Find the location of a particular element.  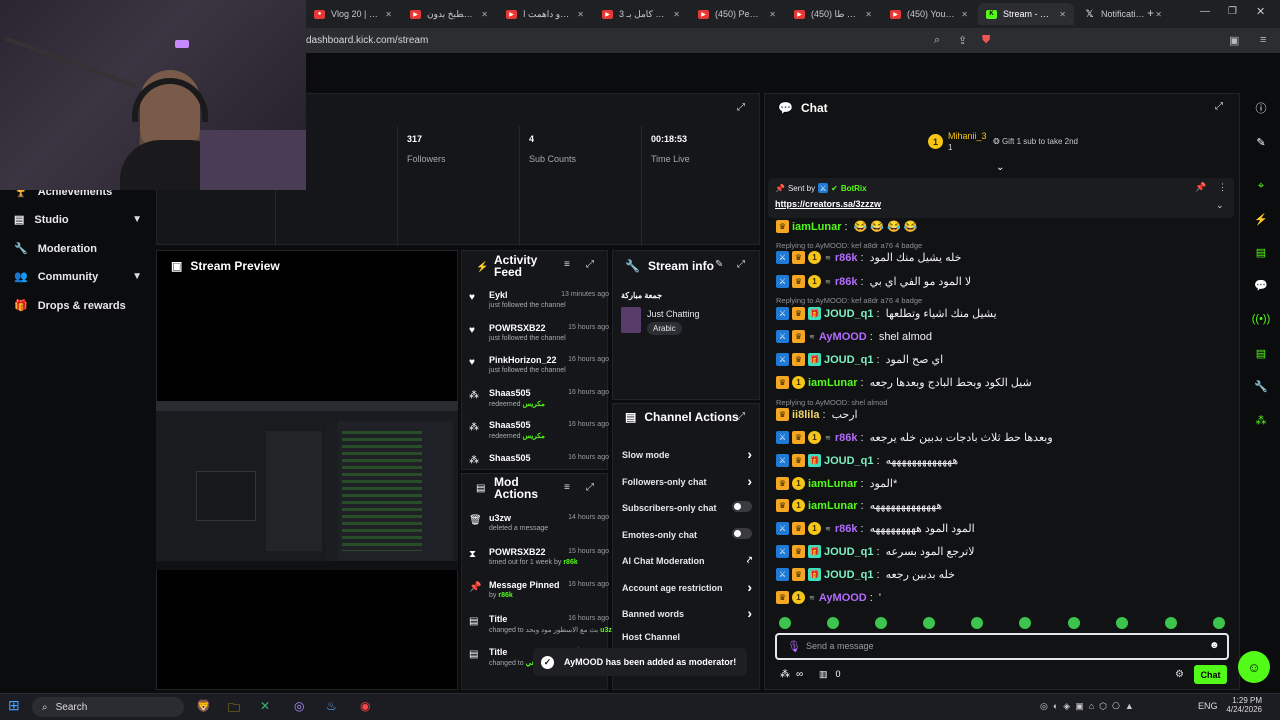

minimize-icon: — is located at coordinates (1205, 11).